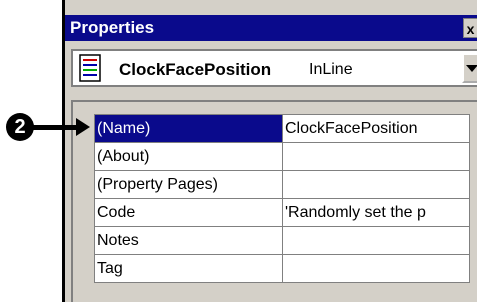 The width and height of the screenshot is (477, 302). Describe the element at coordinates (188, 184) in the screenshot. I see `property-name: (Property Pages)` at that location.